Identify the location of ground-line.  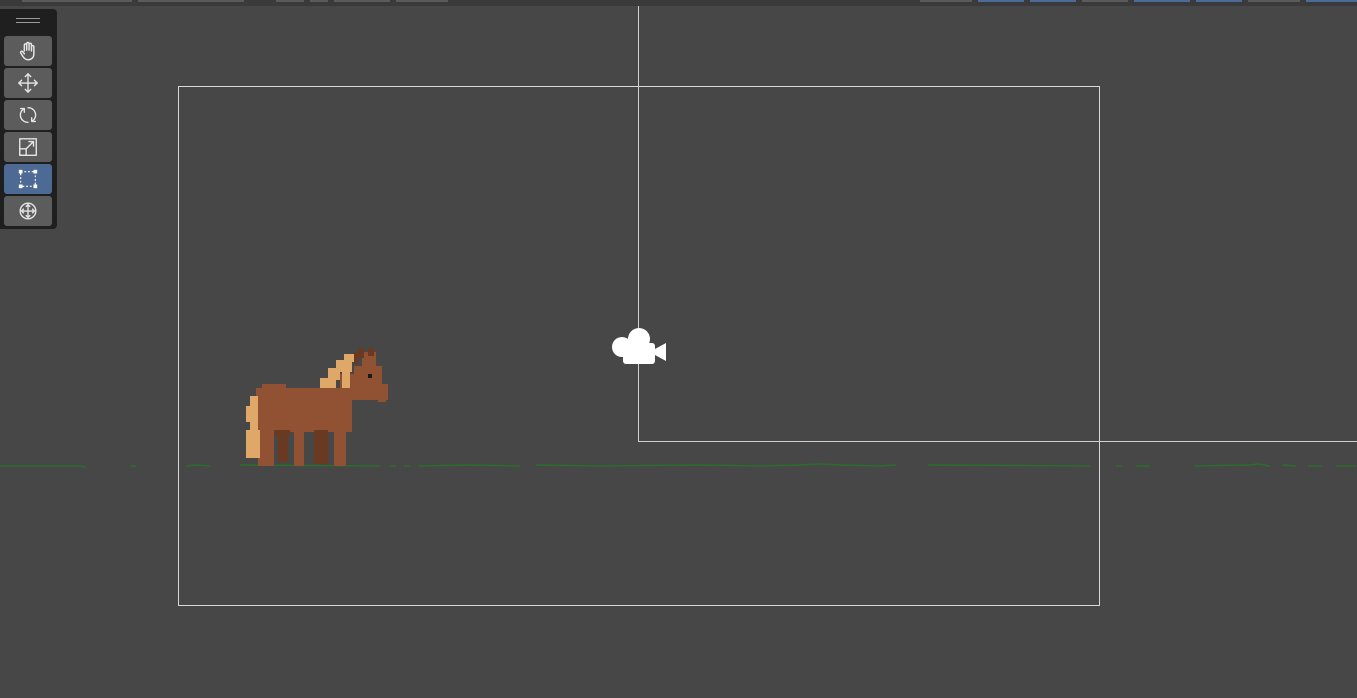
(678, 465).